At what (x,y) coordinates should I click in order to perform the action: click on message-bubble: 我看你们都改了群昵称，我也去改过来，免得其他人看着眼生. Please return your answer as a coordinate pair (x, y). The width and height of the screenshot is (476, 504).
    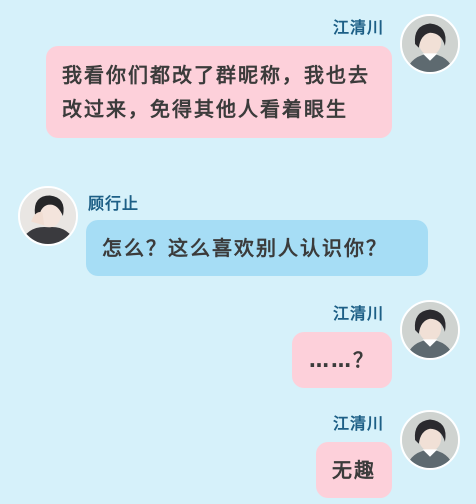
    Looking at the image, I should click on (219, 92).